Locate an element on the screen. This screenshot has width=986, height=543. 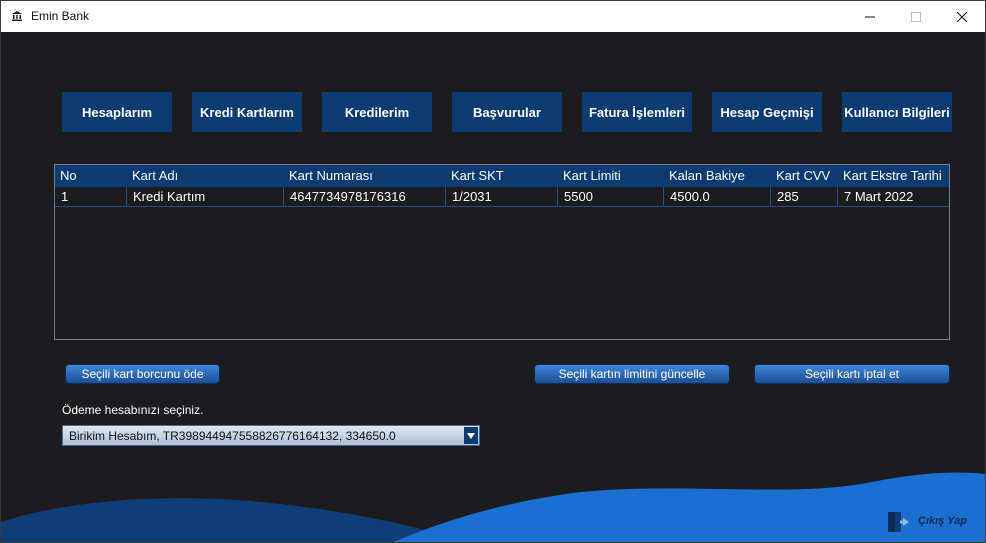
logout-icon is located at coordinates (898, 522).